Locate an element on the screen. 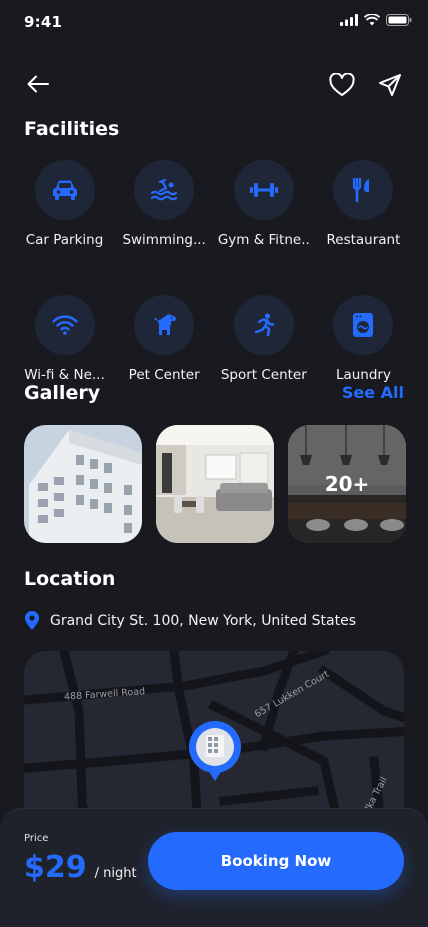 The image size is (428, 927). price: $29 / night is located at coordinates (80, 867).